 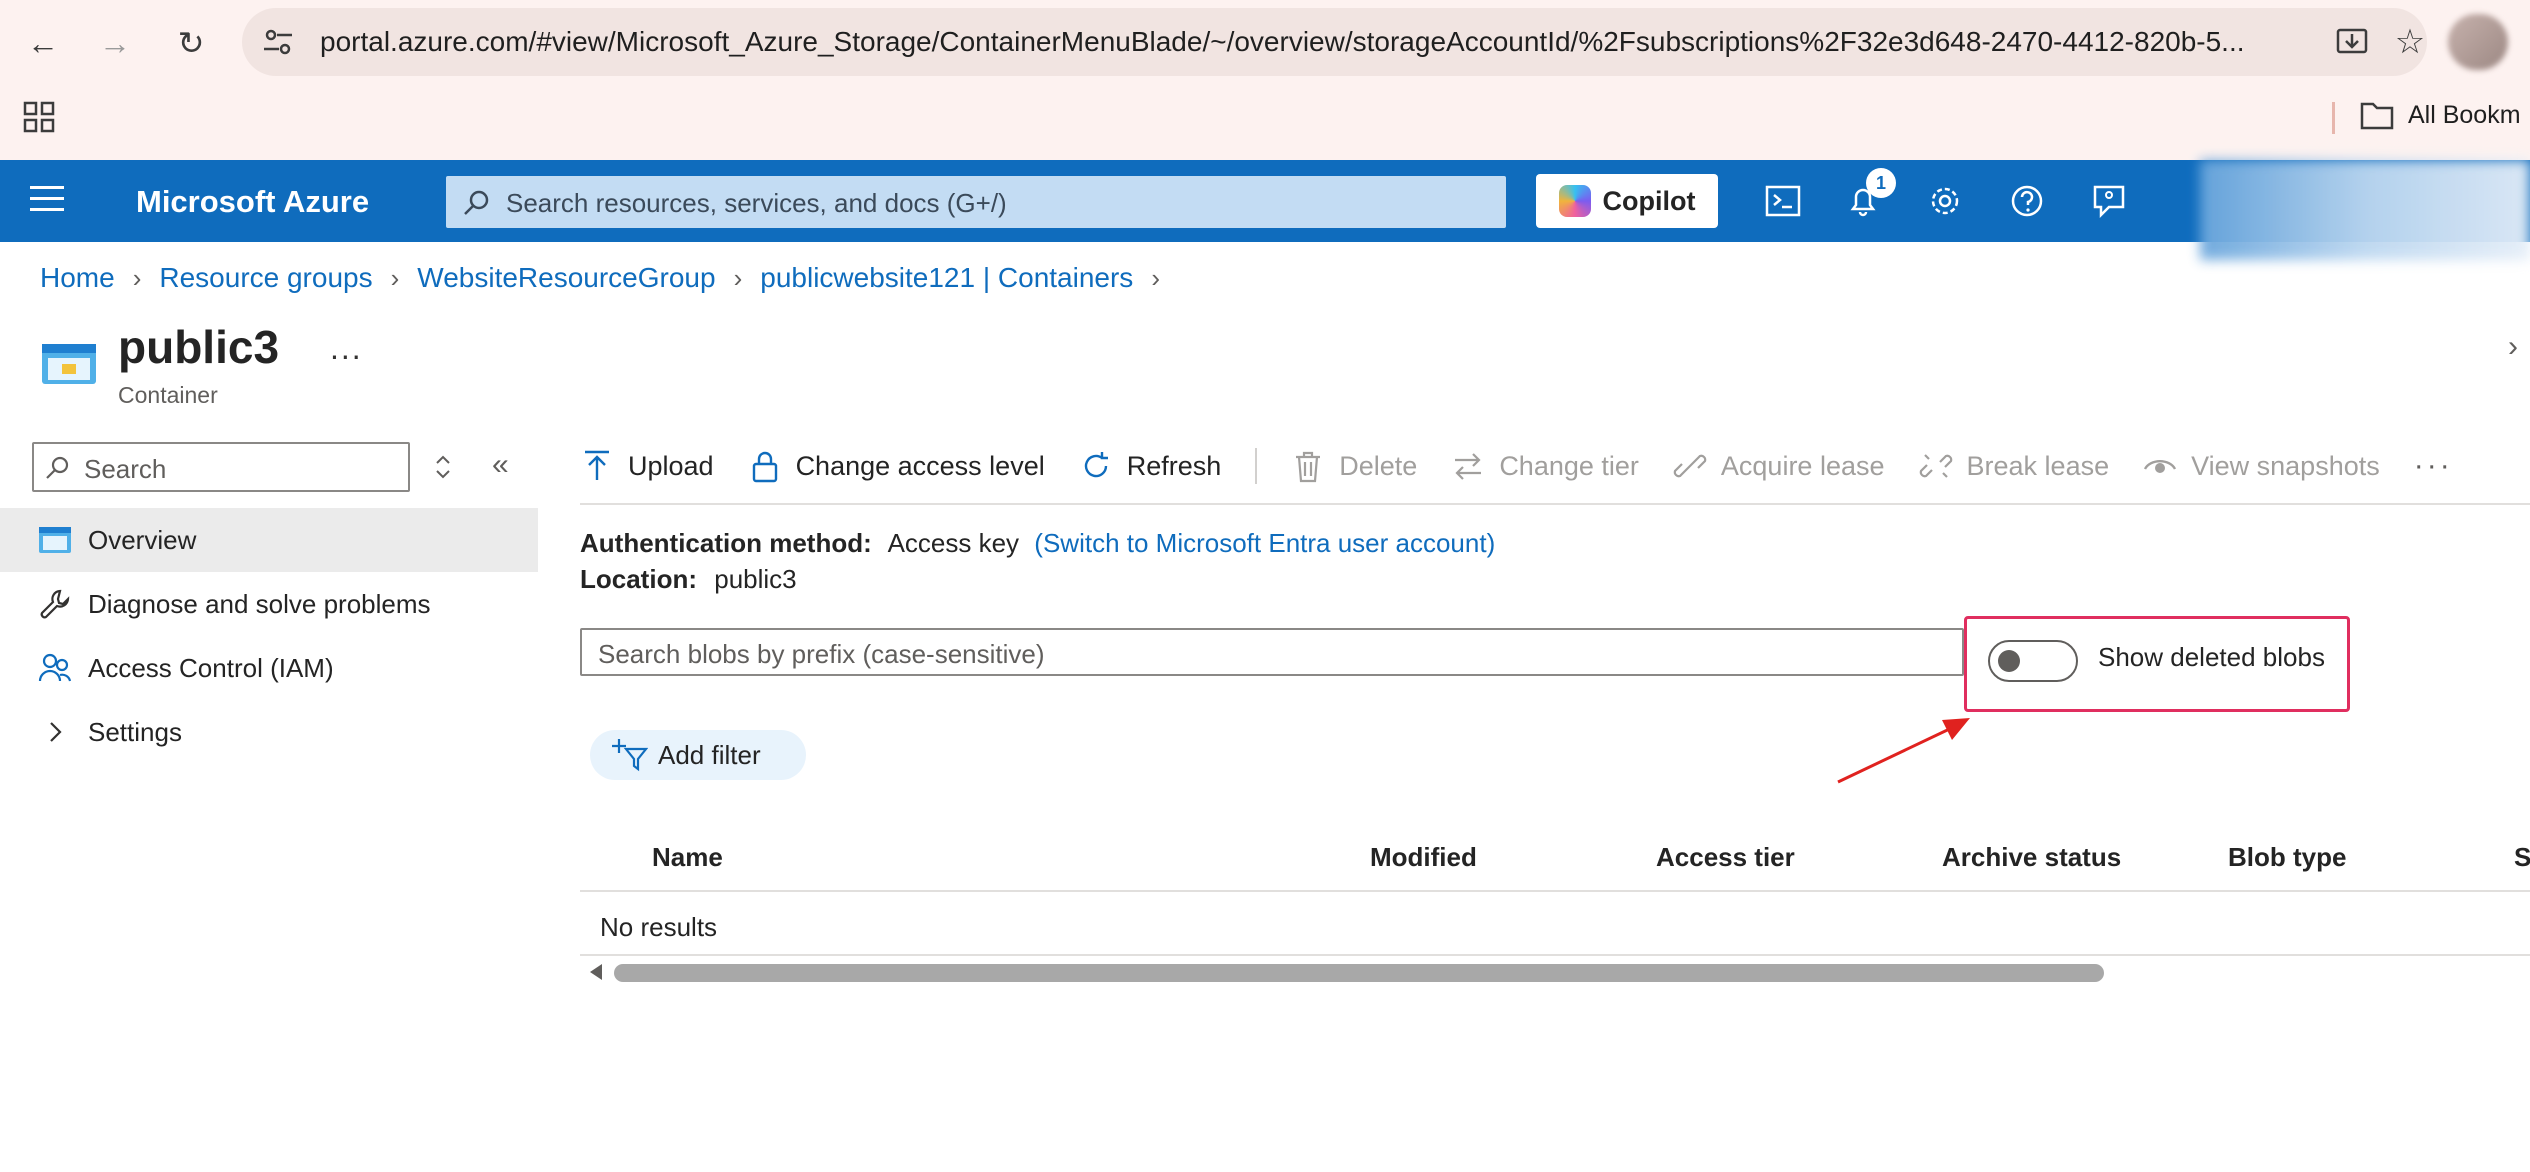 I want to click on toolbar-divider-line, so click(x=1555, y=504).